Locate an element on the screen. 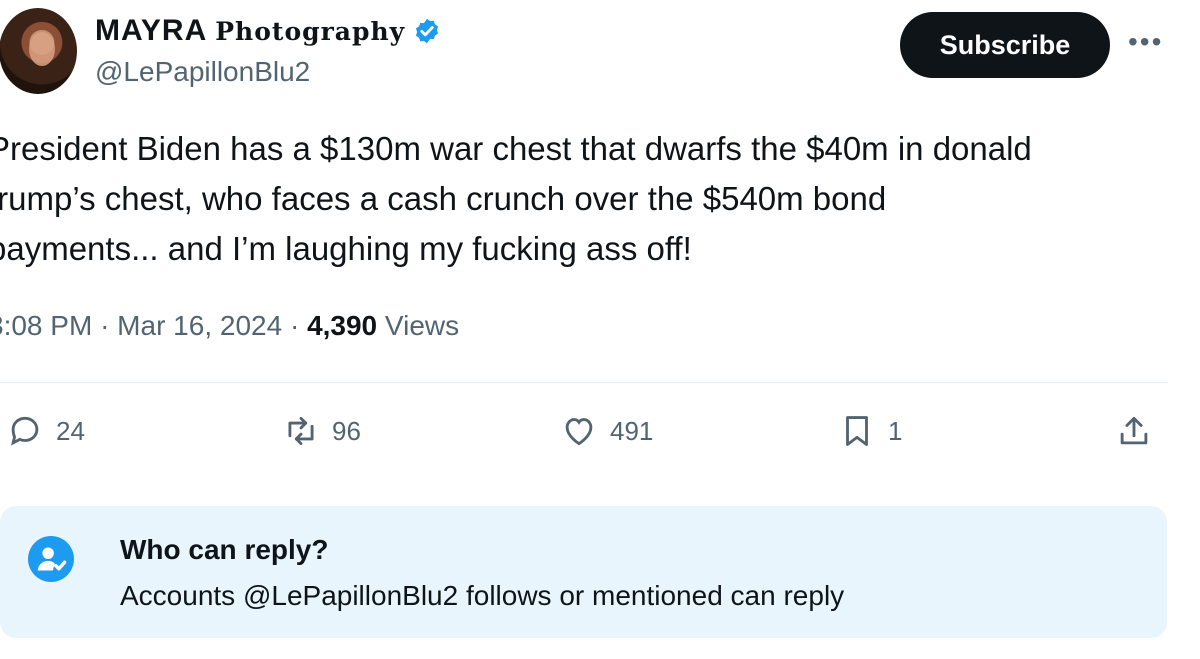  tweet-date: Mar 16, 2024 is located at coordinates (199, 325).